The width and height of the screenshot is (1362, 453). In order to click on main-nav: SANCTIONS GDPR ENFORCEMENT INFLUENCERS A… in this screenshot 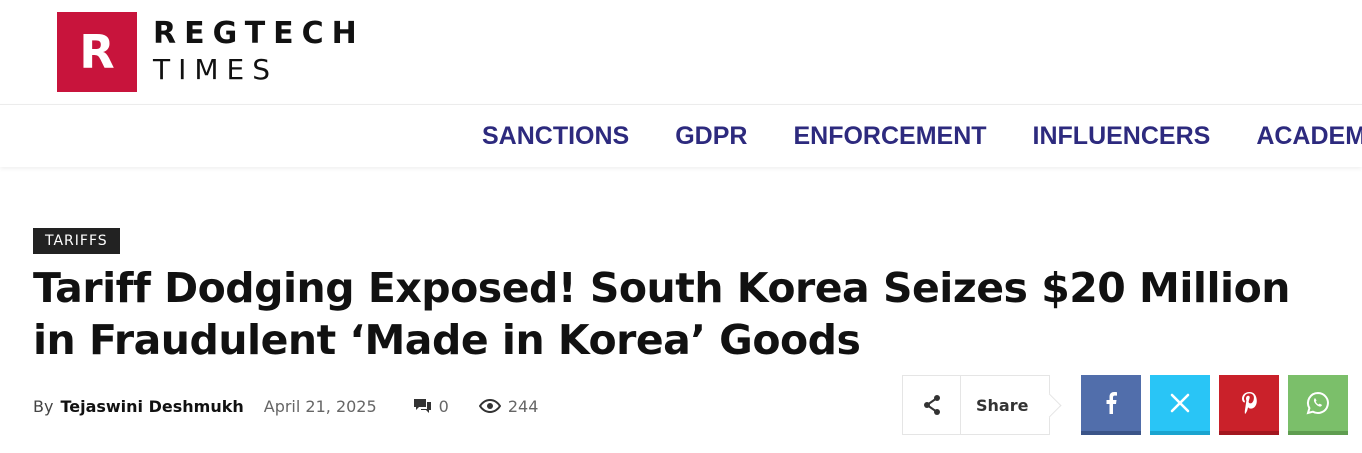, I will do `click(681, 135)`.